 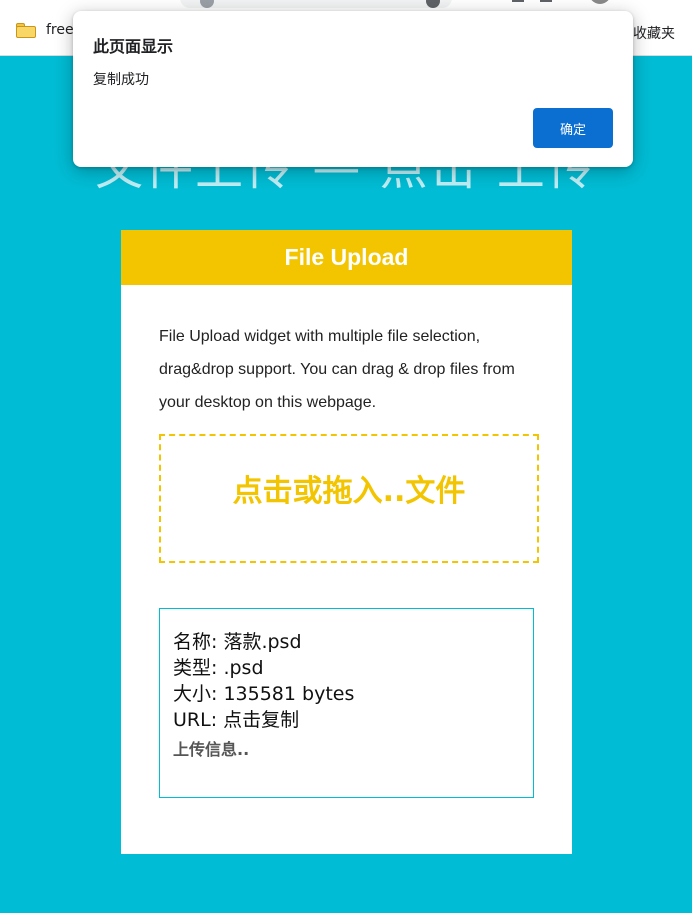 I want to click on alert-dialog: 此页面显示 复制成功 确定, so click(x=353, y=89).